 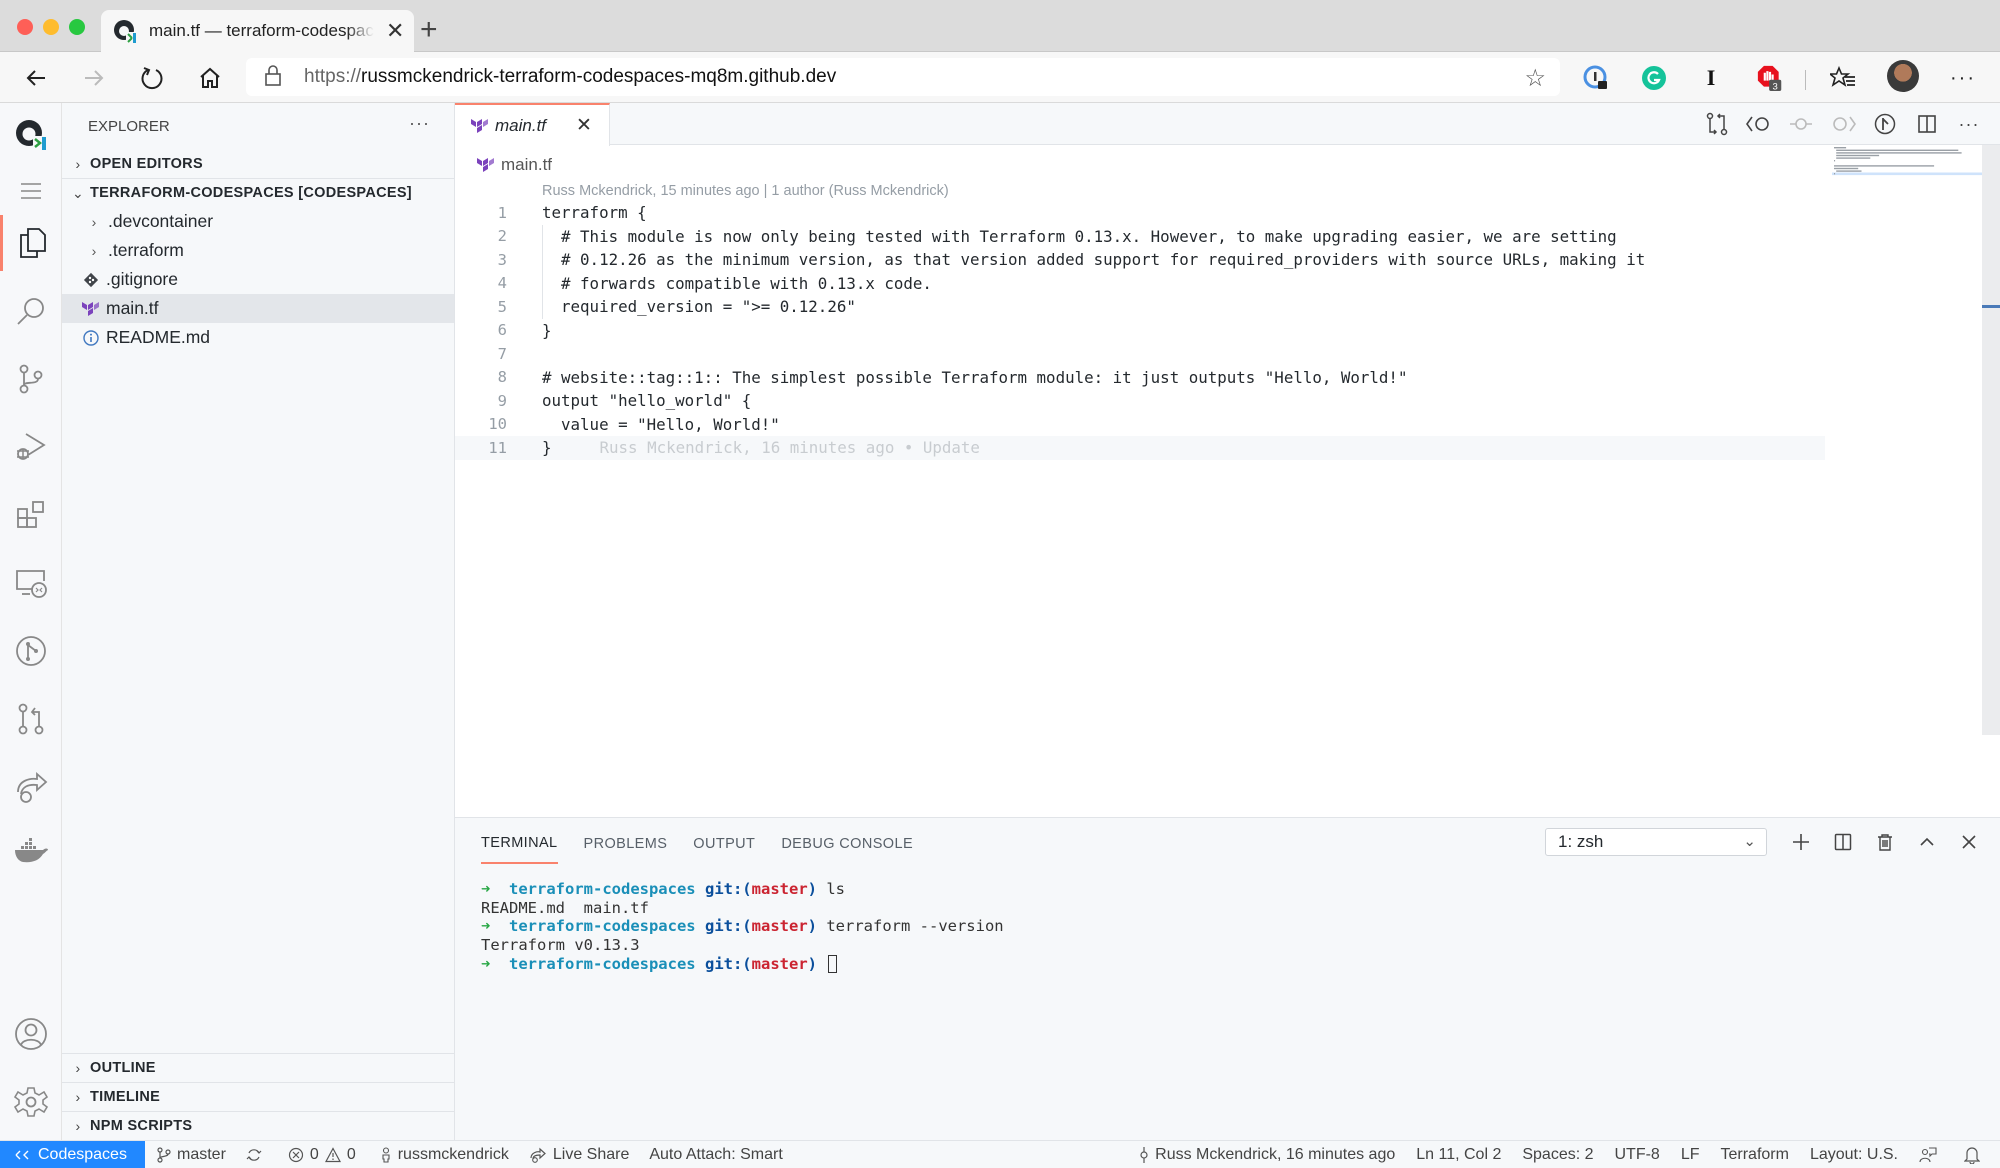 What do you see at coordinates (258, 1125) in the screenshot?
I see `npm-scripts-section: › NPM SCRIPTS` at bounding box center [258, 1125].